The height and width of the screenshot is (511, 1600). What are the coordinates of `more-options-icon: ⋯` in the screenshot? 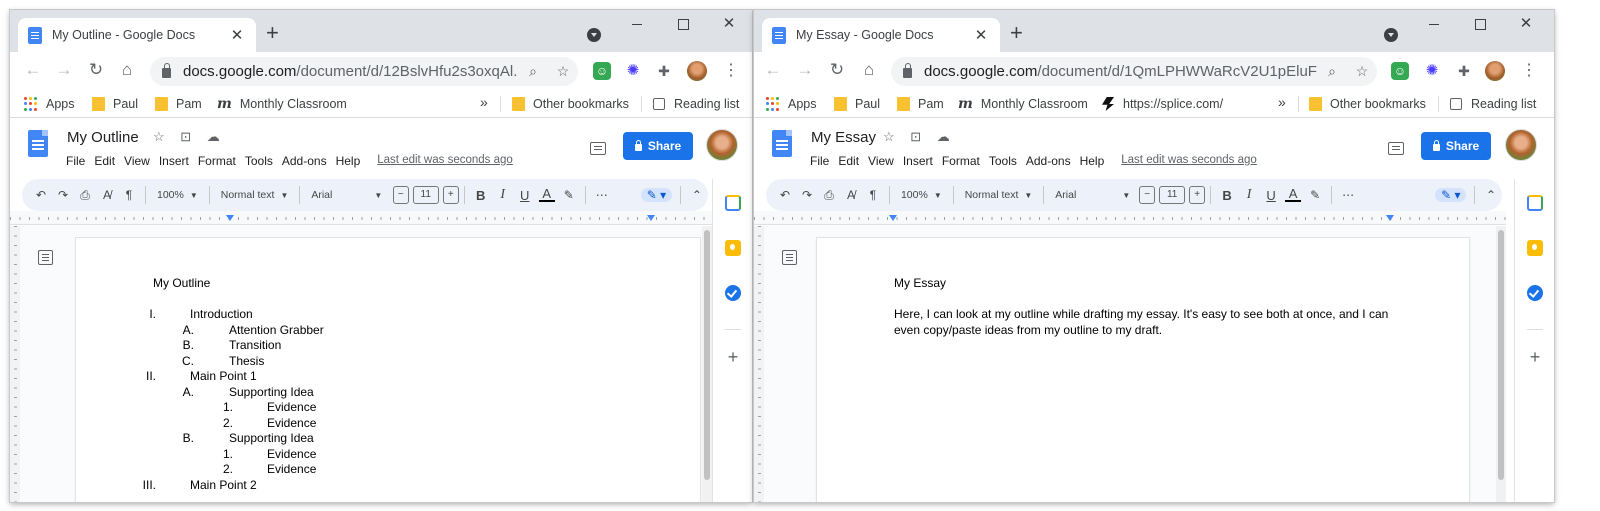 It's located at (1348, 195).